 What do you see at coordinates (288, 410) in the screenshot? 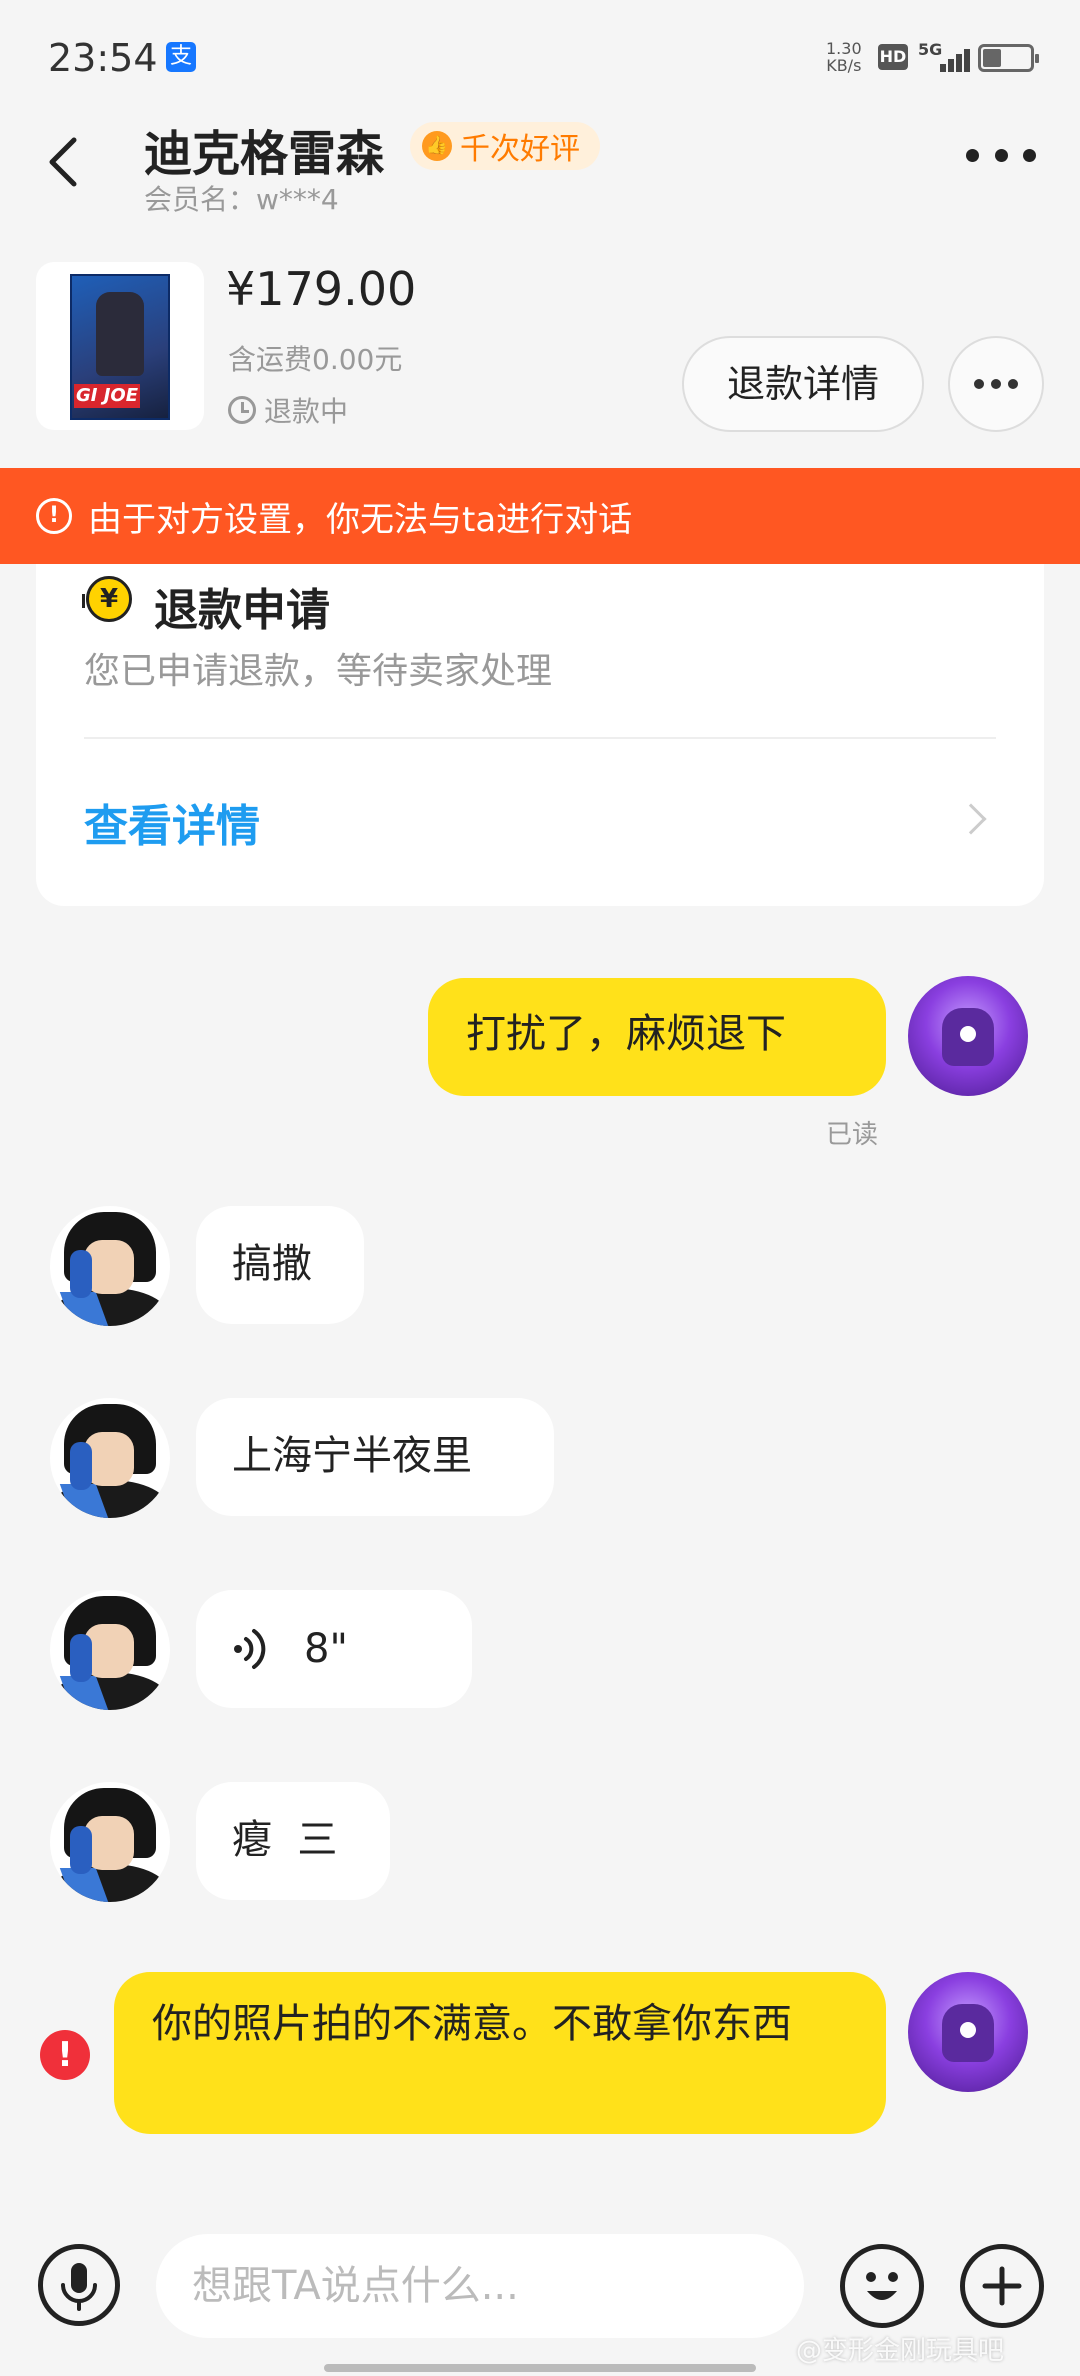
I see `refund-status: 退款中` at bounding box center [288, 410].